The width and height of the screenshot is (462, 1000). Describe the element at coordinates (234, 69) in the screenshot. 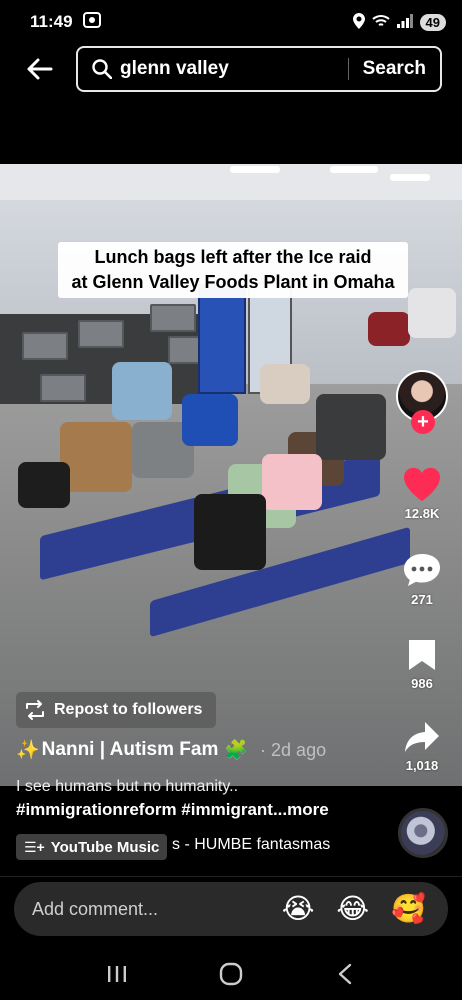

I see `search-query-text: glenn valley` at that location.